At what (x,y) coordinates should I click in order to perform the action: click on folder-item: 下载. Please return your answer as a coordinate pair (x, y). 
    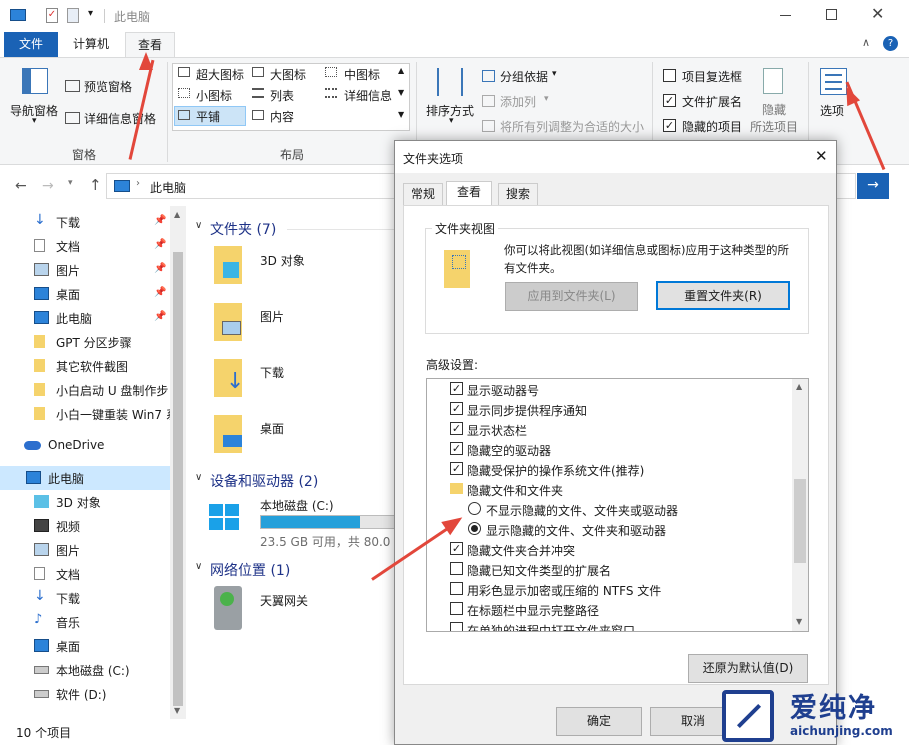
    Looking at the image, I should click on (272, 372).